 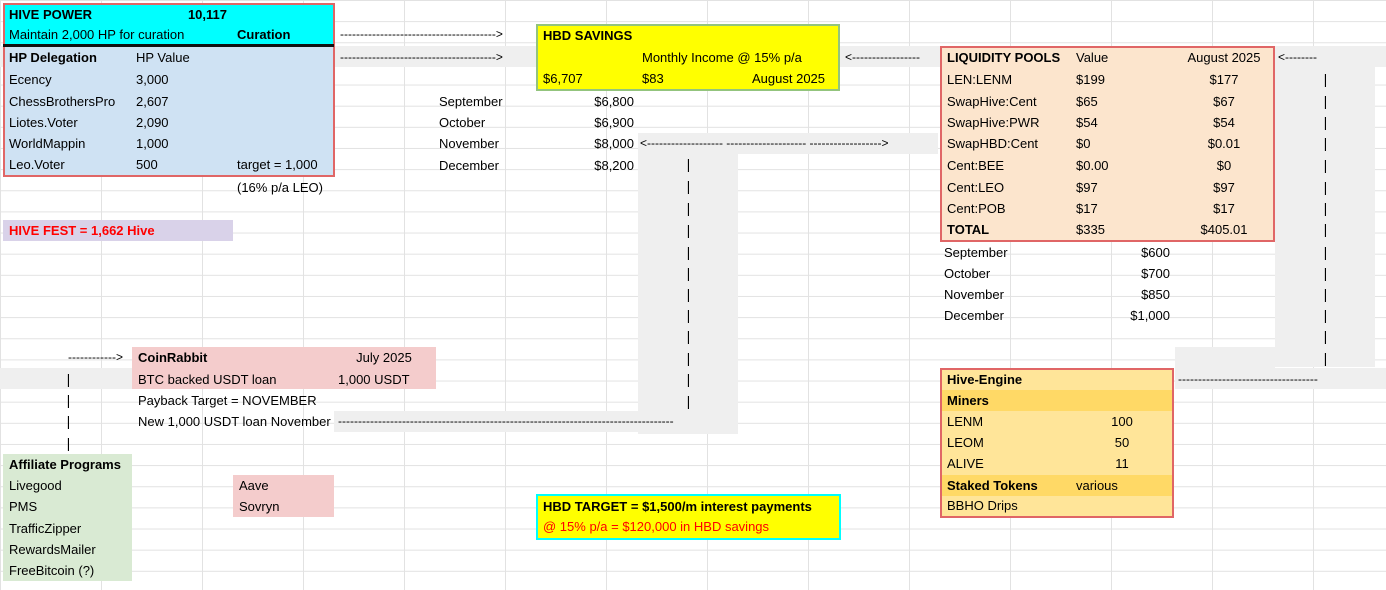 I want to click on pool-value: $17, so click(x=1087, y=208).